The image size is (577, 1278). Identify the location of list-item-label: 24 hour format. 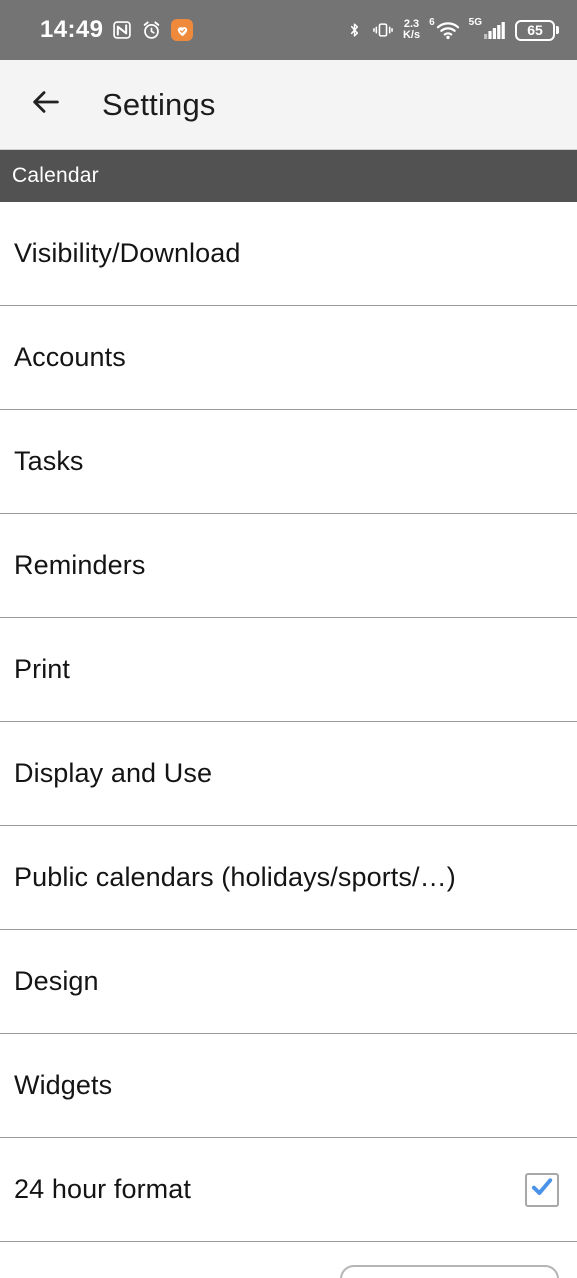
(102, 1189).